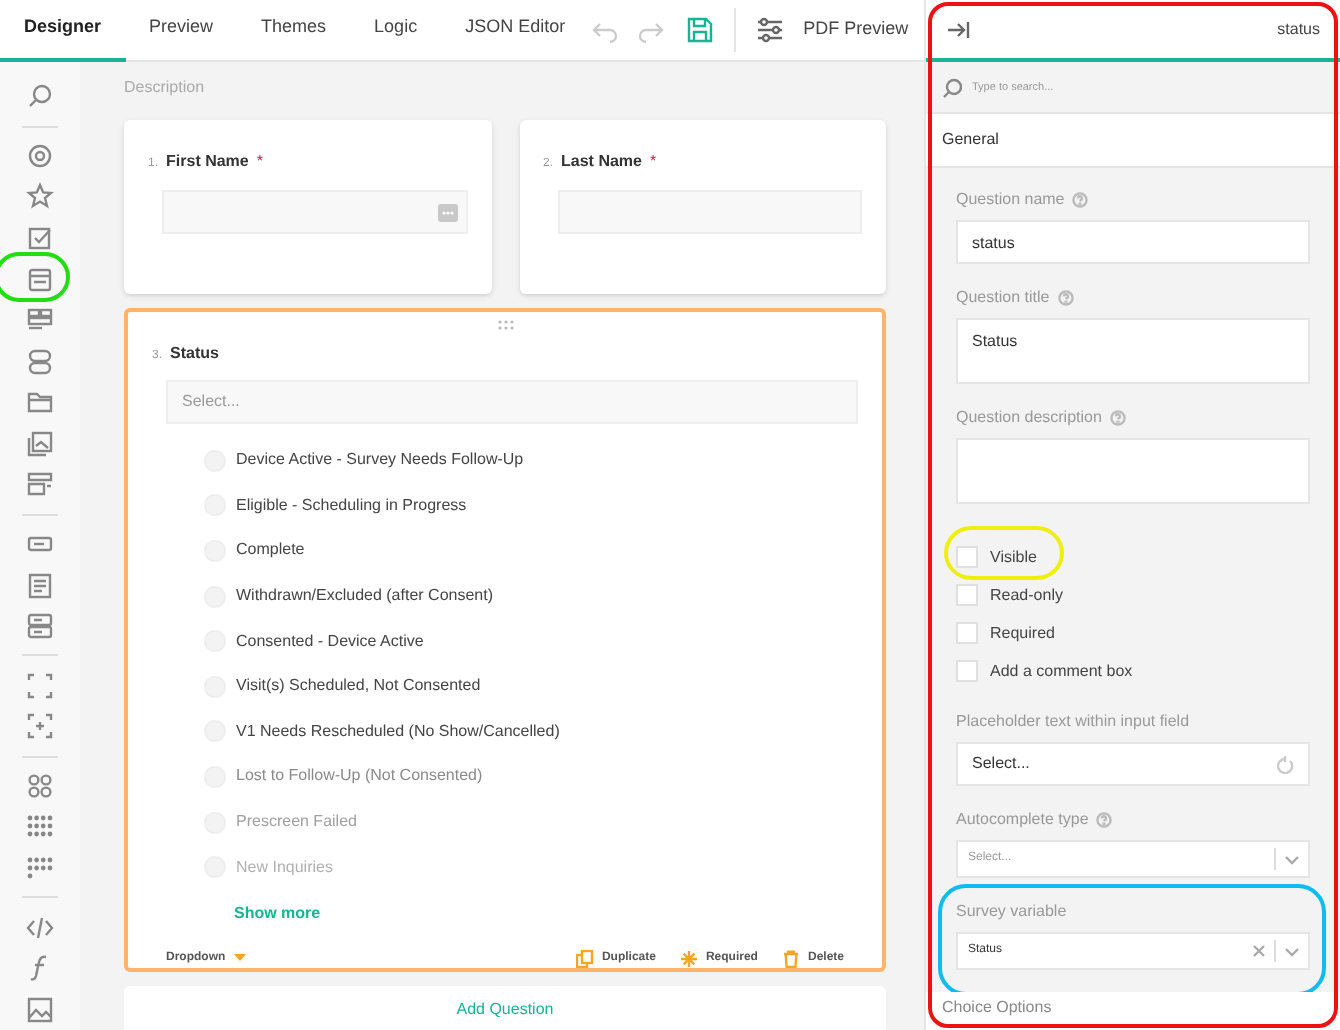 The height and width of the screenshot is (1030, 1340). Describe the element at coordinates (1073, 722) in the screenshot. I see `field-label: Placeholder text within input field` at that location.